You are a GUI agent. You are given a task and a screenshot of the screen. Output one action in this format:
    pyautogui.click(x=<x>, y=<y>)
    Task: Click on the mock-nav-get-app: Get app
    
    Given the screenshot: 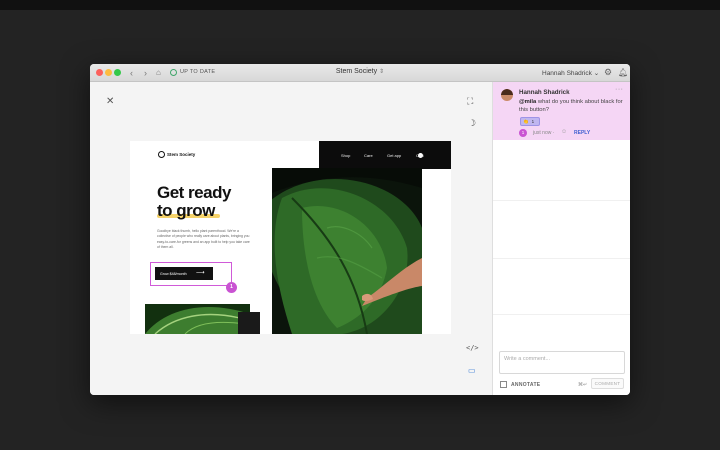 What is the action you would take?
    pyautogui.click(x=394, y=155)
    